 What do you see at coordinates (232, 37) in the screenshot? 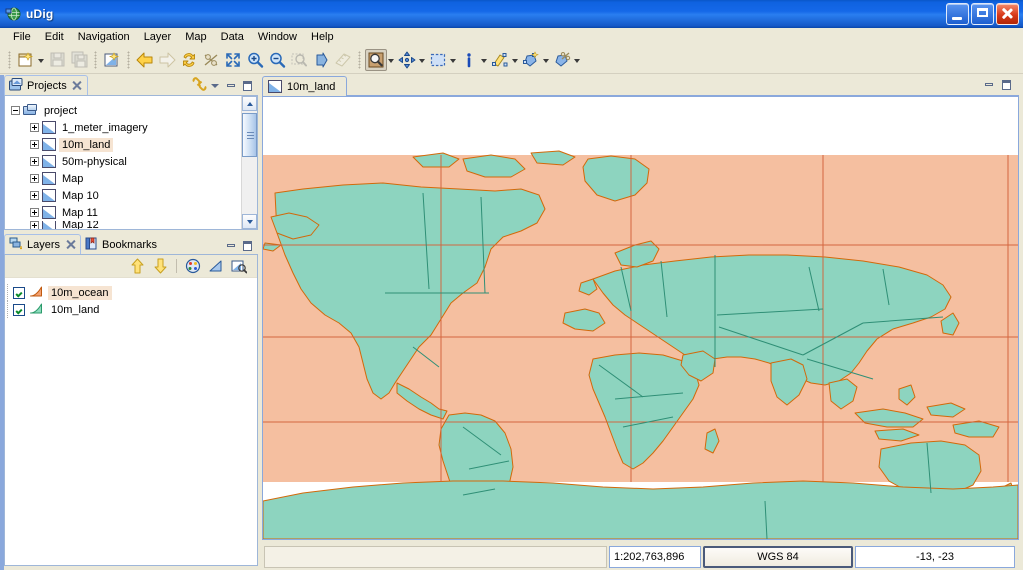
I see `menu-item-data: Data` at bounding box center [232, 37].